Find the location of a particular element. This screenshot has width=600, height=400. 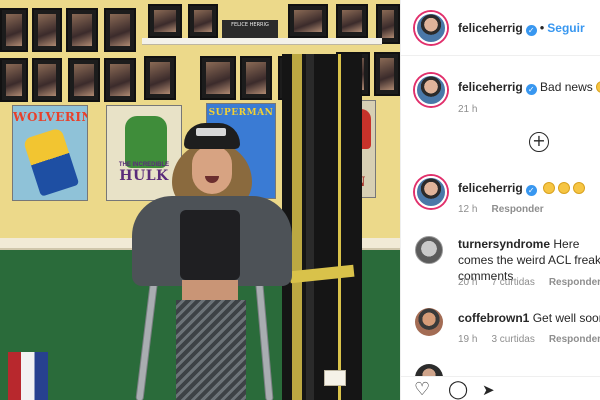

hat-logo is located at coordinates (211, 132).